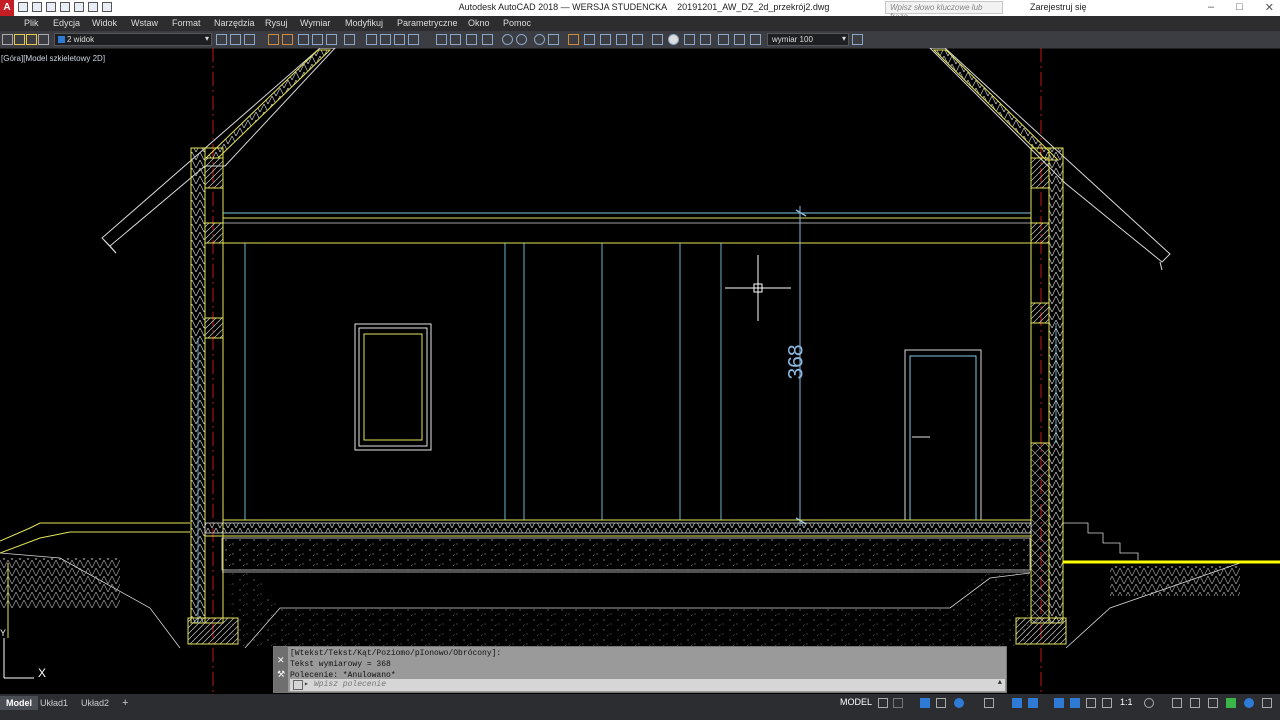 This screenshot has height=720, width=1280. I want to click on dimension-break-icon, so click(637, 39).